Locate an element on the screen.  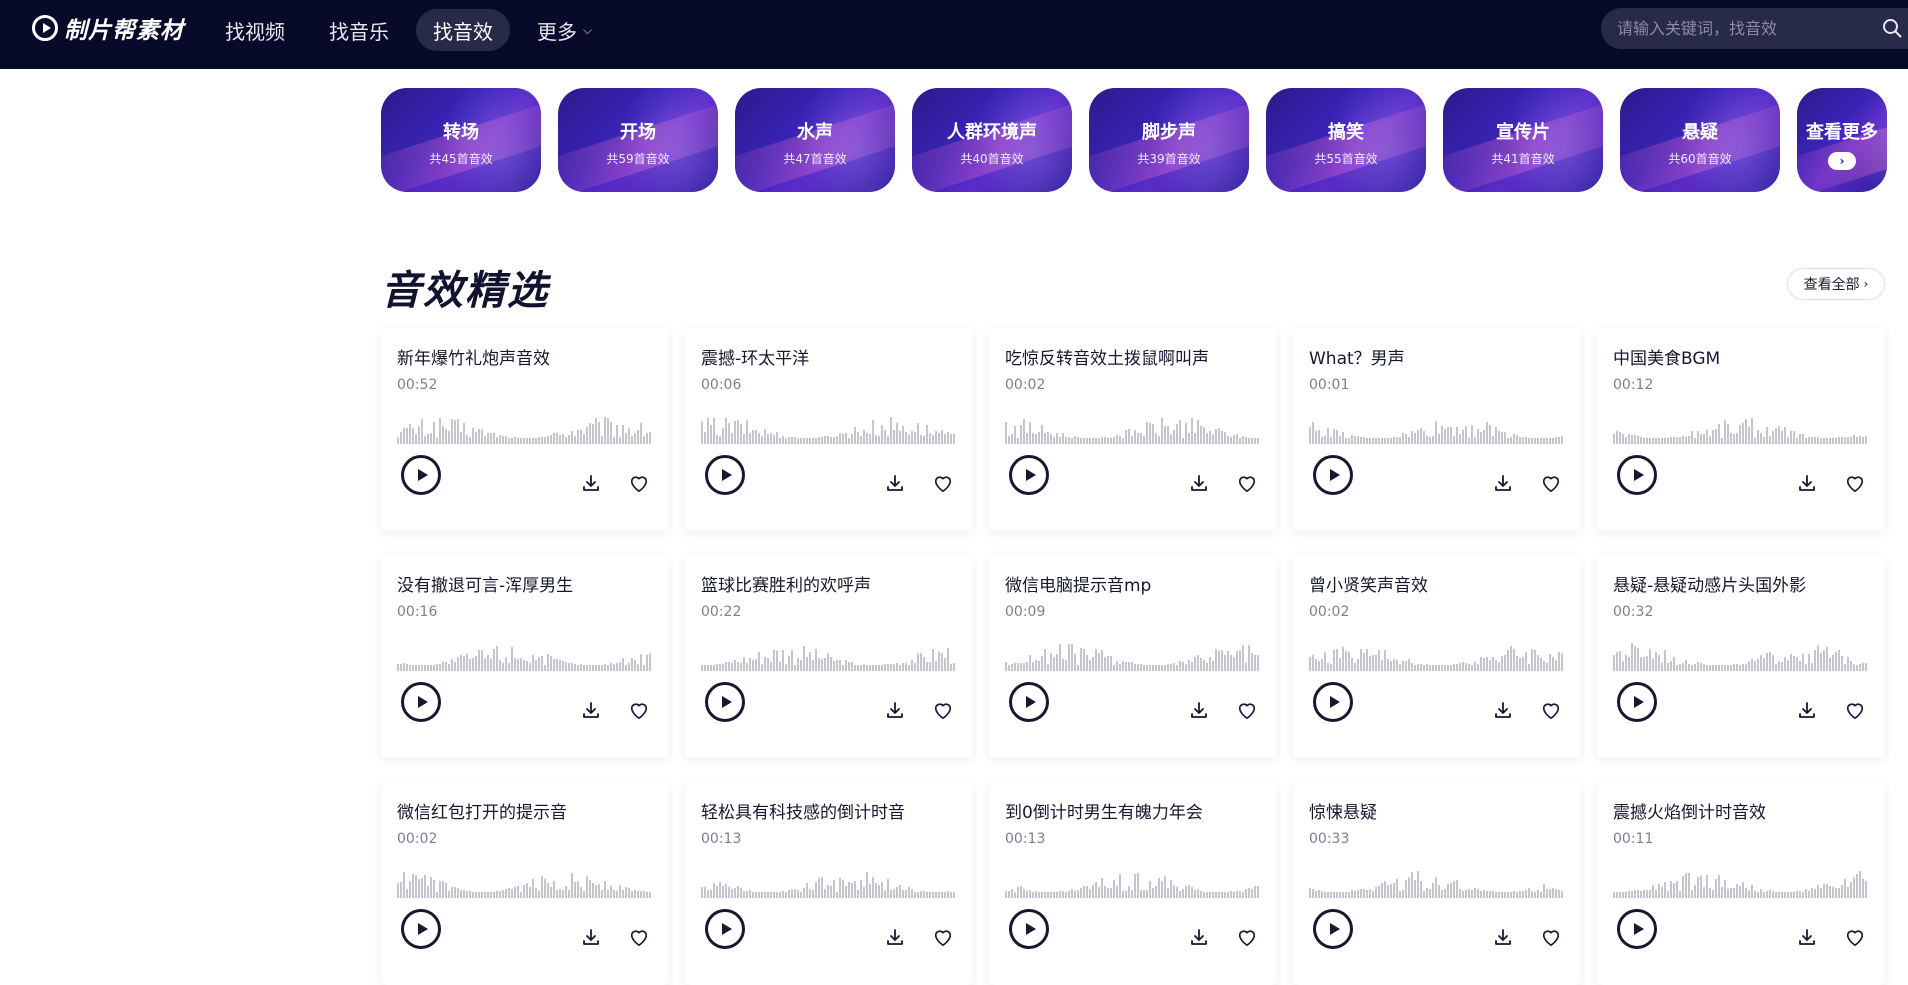
sound-card: 新年爆竹礼炮声音效 00:52 is located at coordinates (525, 429).